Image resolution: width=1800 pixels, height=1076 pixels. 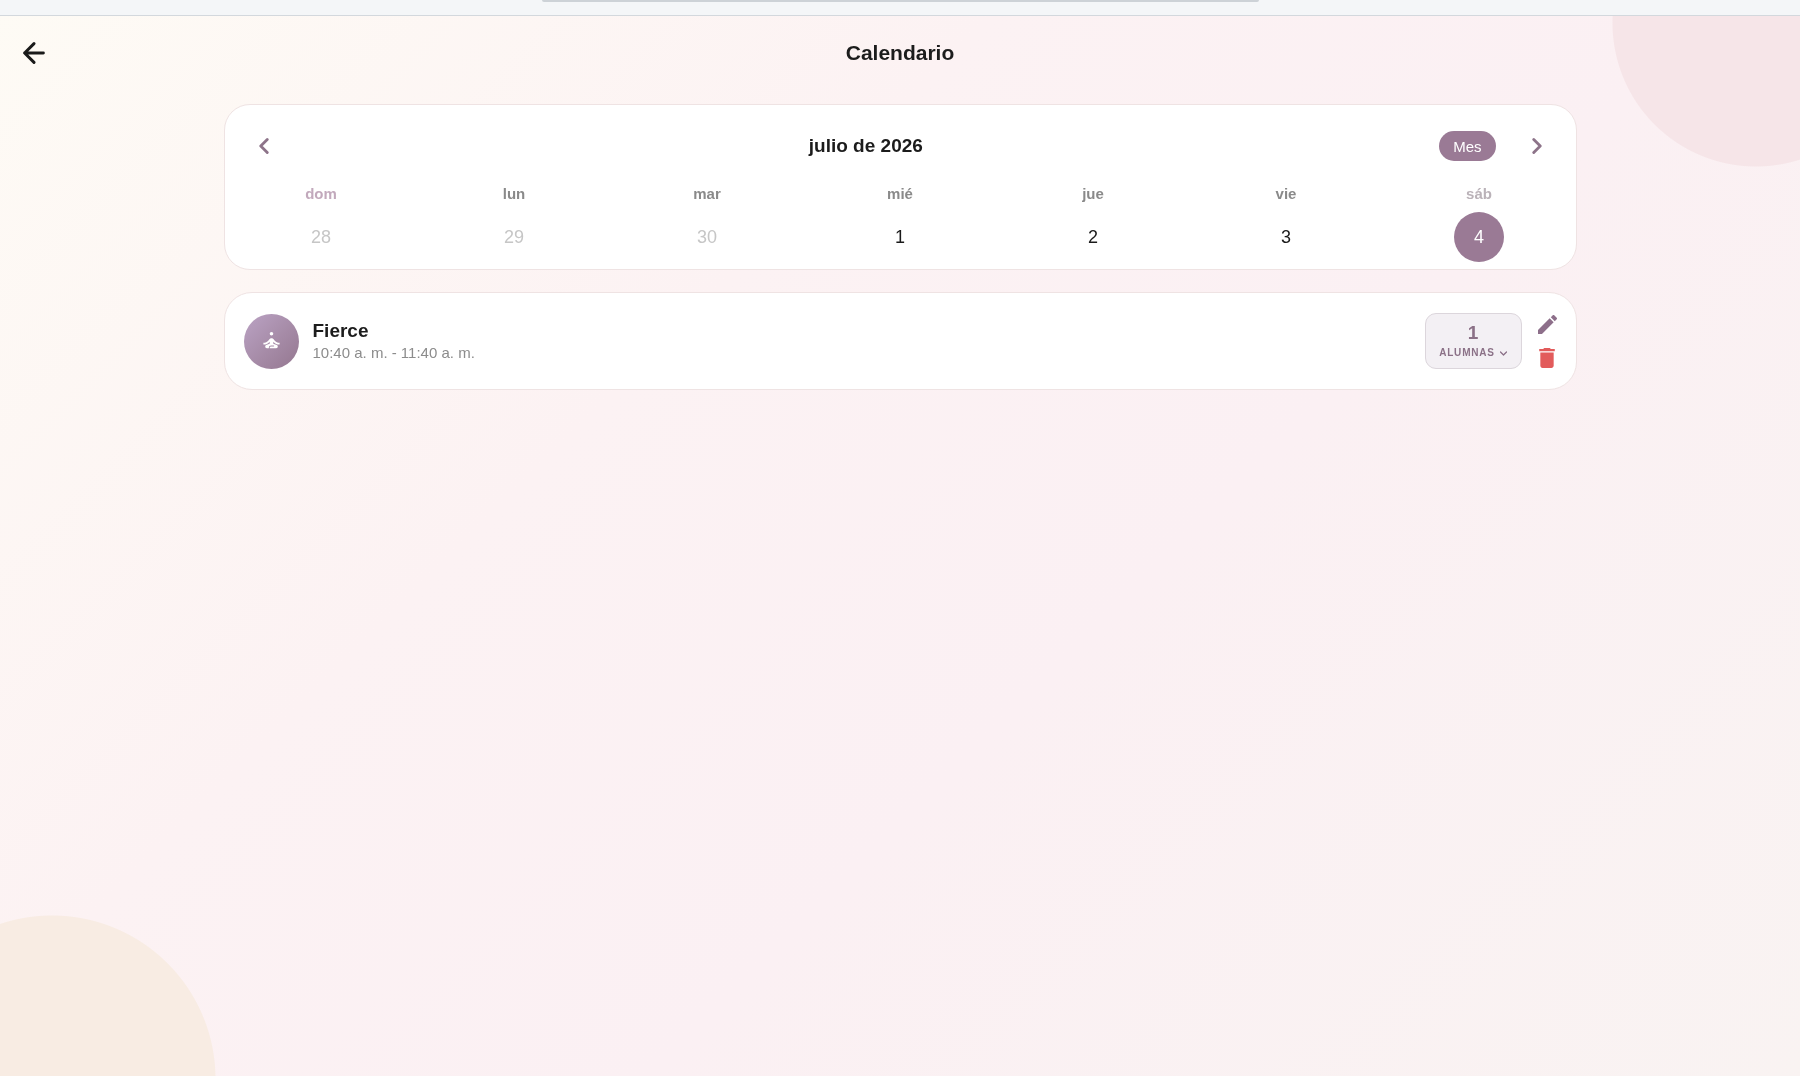 I want to click on chevron-left-icon, so click(x=263, y=146).